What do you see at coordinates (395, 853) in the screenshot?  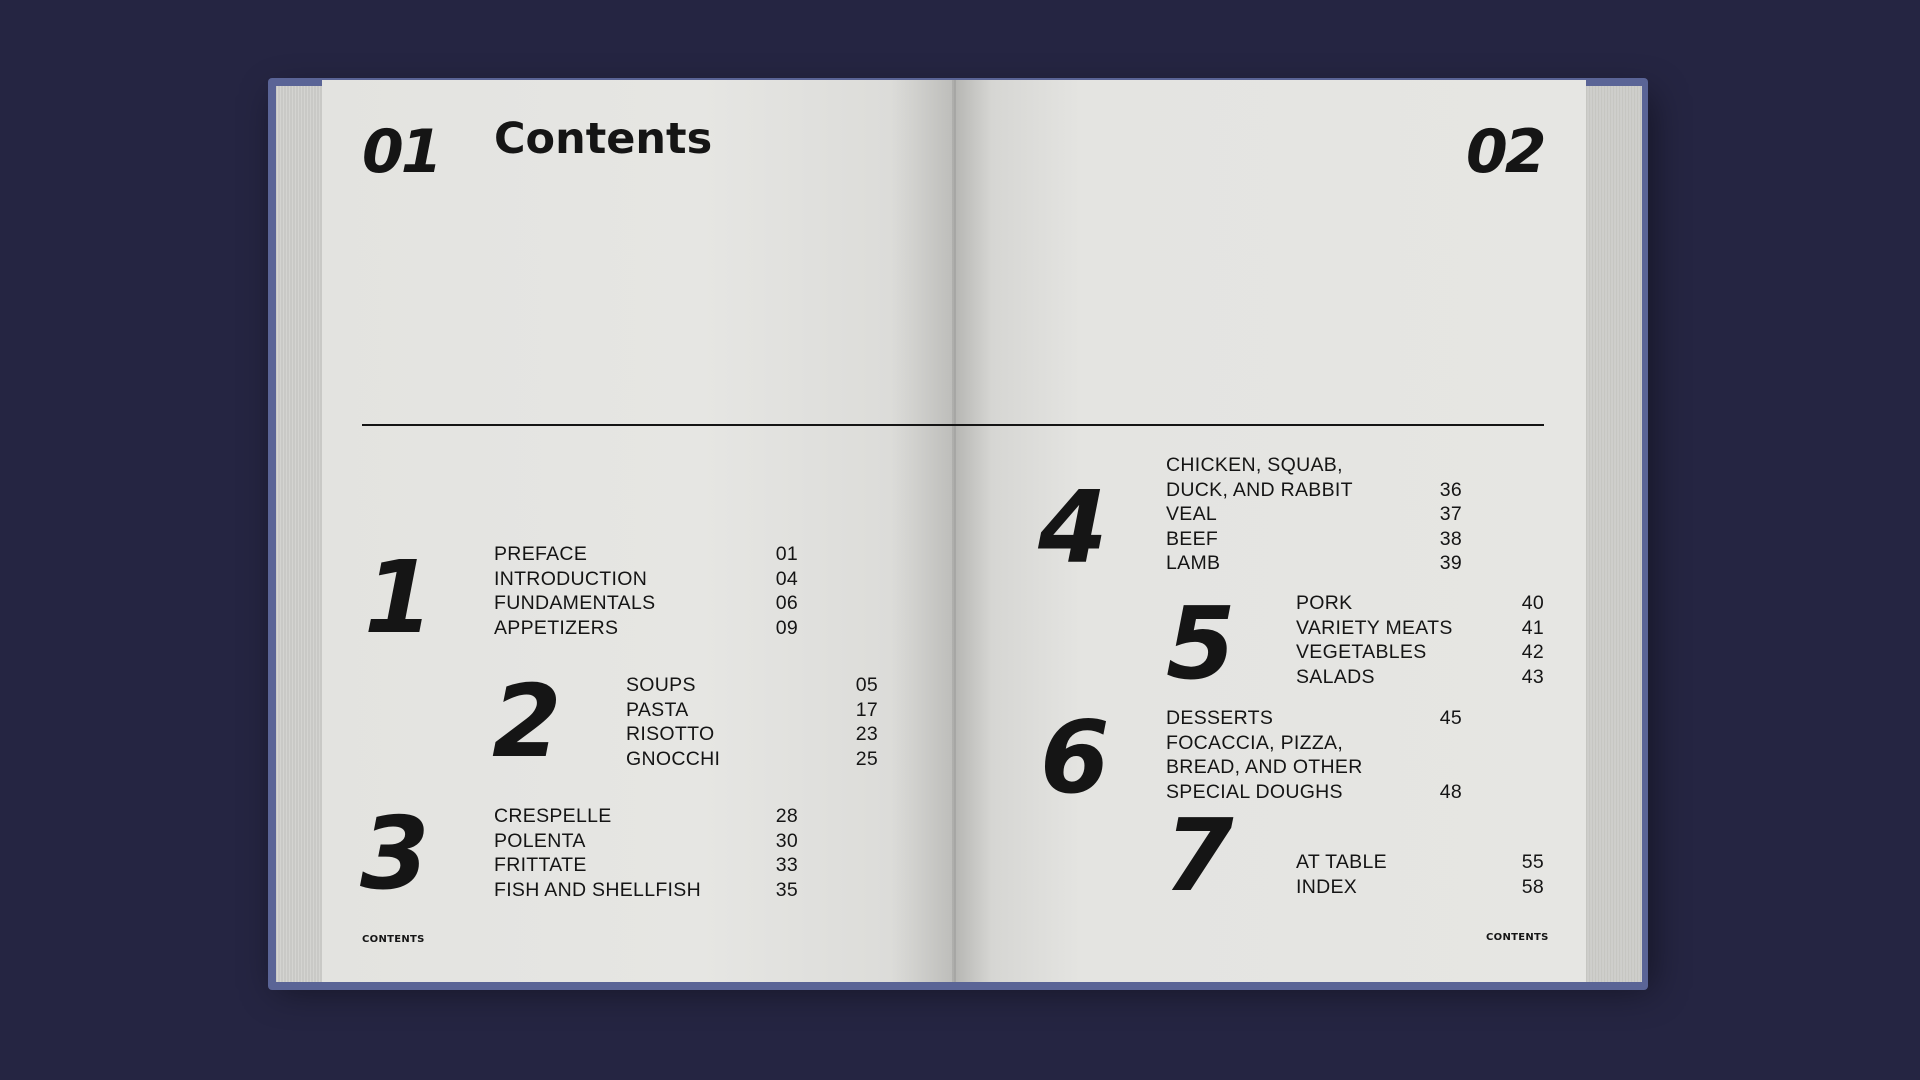 I see `section-number: 3` at bounding box center [395, 853].